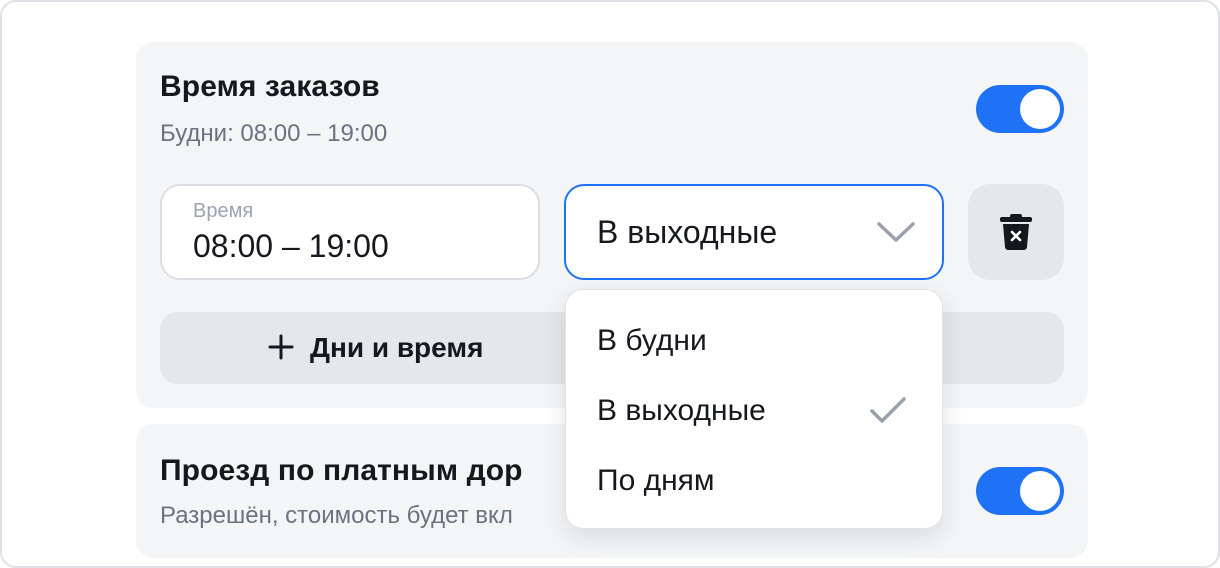  Describe the element at coordinates (755, 341) in the screenshot. I see `dropdown-option-weekdays: В будни` at that location.